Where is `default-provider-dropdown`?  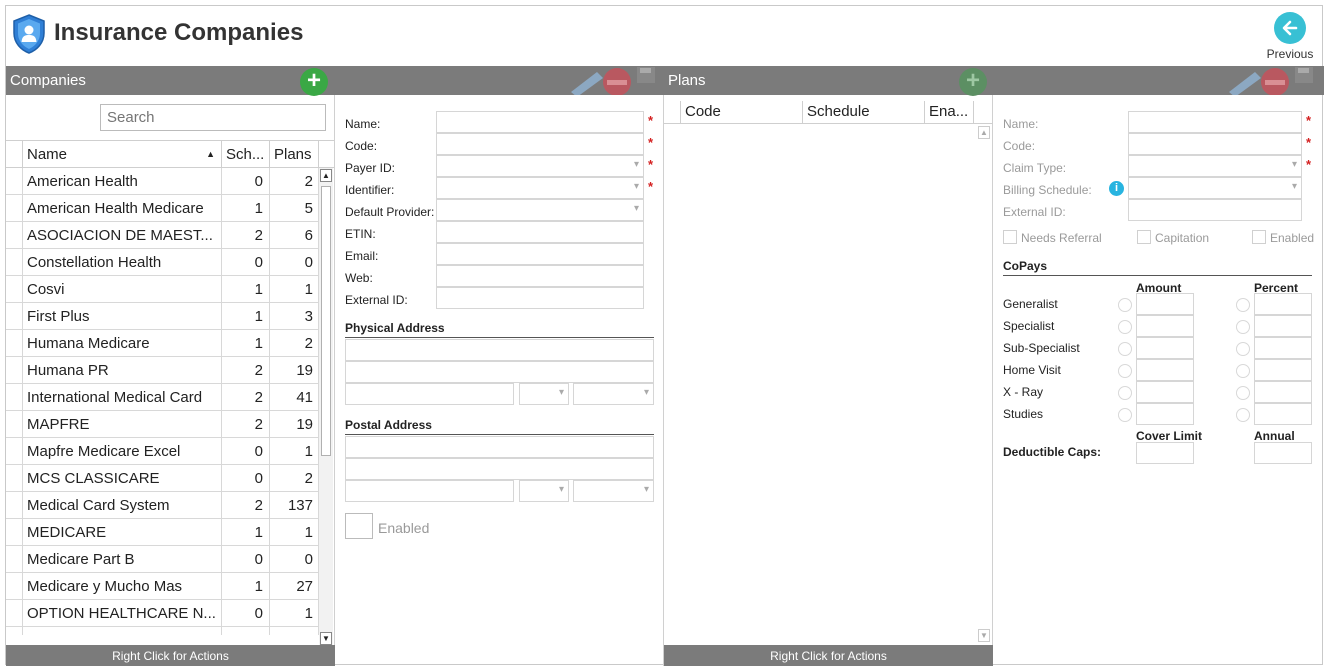
default-provider-dropdown is located at coordinates (540, 210).